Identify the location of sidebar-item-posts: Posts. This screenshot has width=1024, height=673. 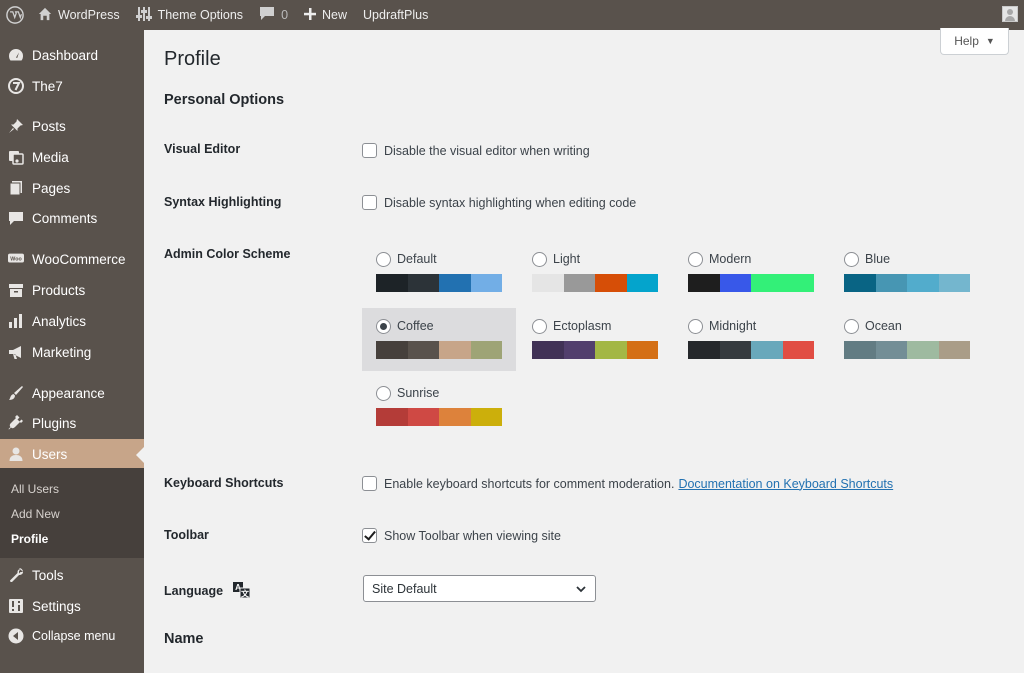
(72, 126).